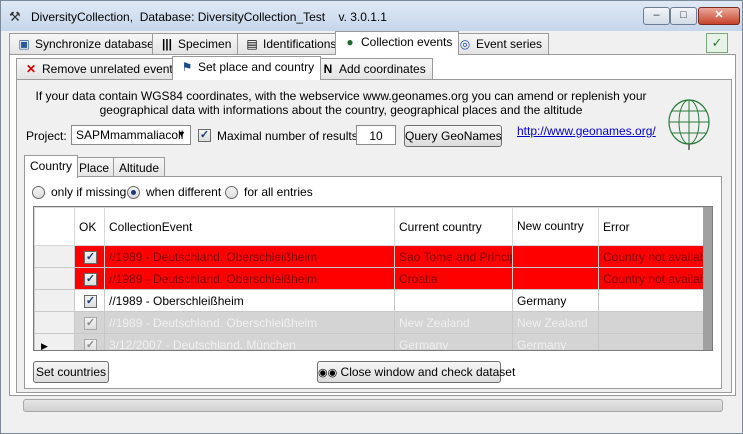  What do you see at coordinates (453, 322) in the screenshot?
I see `current-country-cell: New Zealand` at bounding box center [453, 322].